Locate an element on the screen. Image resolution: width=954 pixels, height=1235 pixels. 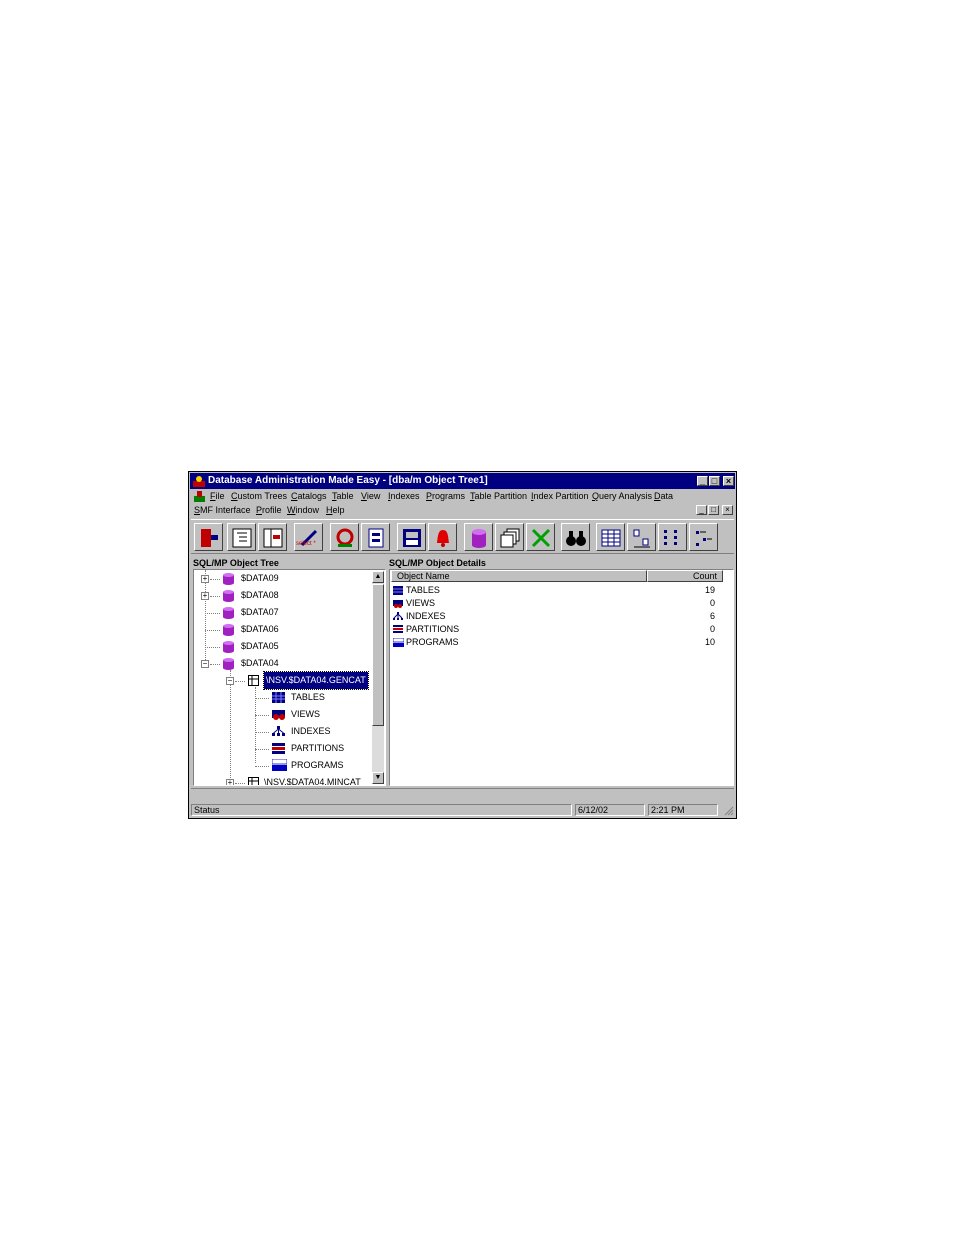
report-button is located at coordinates (375, 537).